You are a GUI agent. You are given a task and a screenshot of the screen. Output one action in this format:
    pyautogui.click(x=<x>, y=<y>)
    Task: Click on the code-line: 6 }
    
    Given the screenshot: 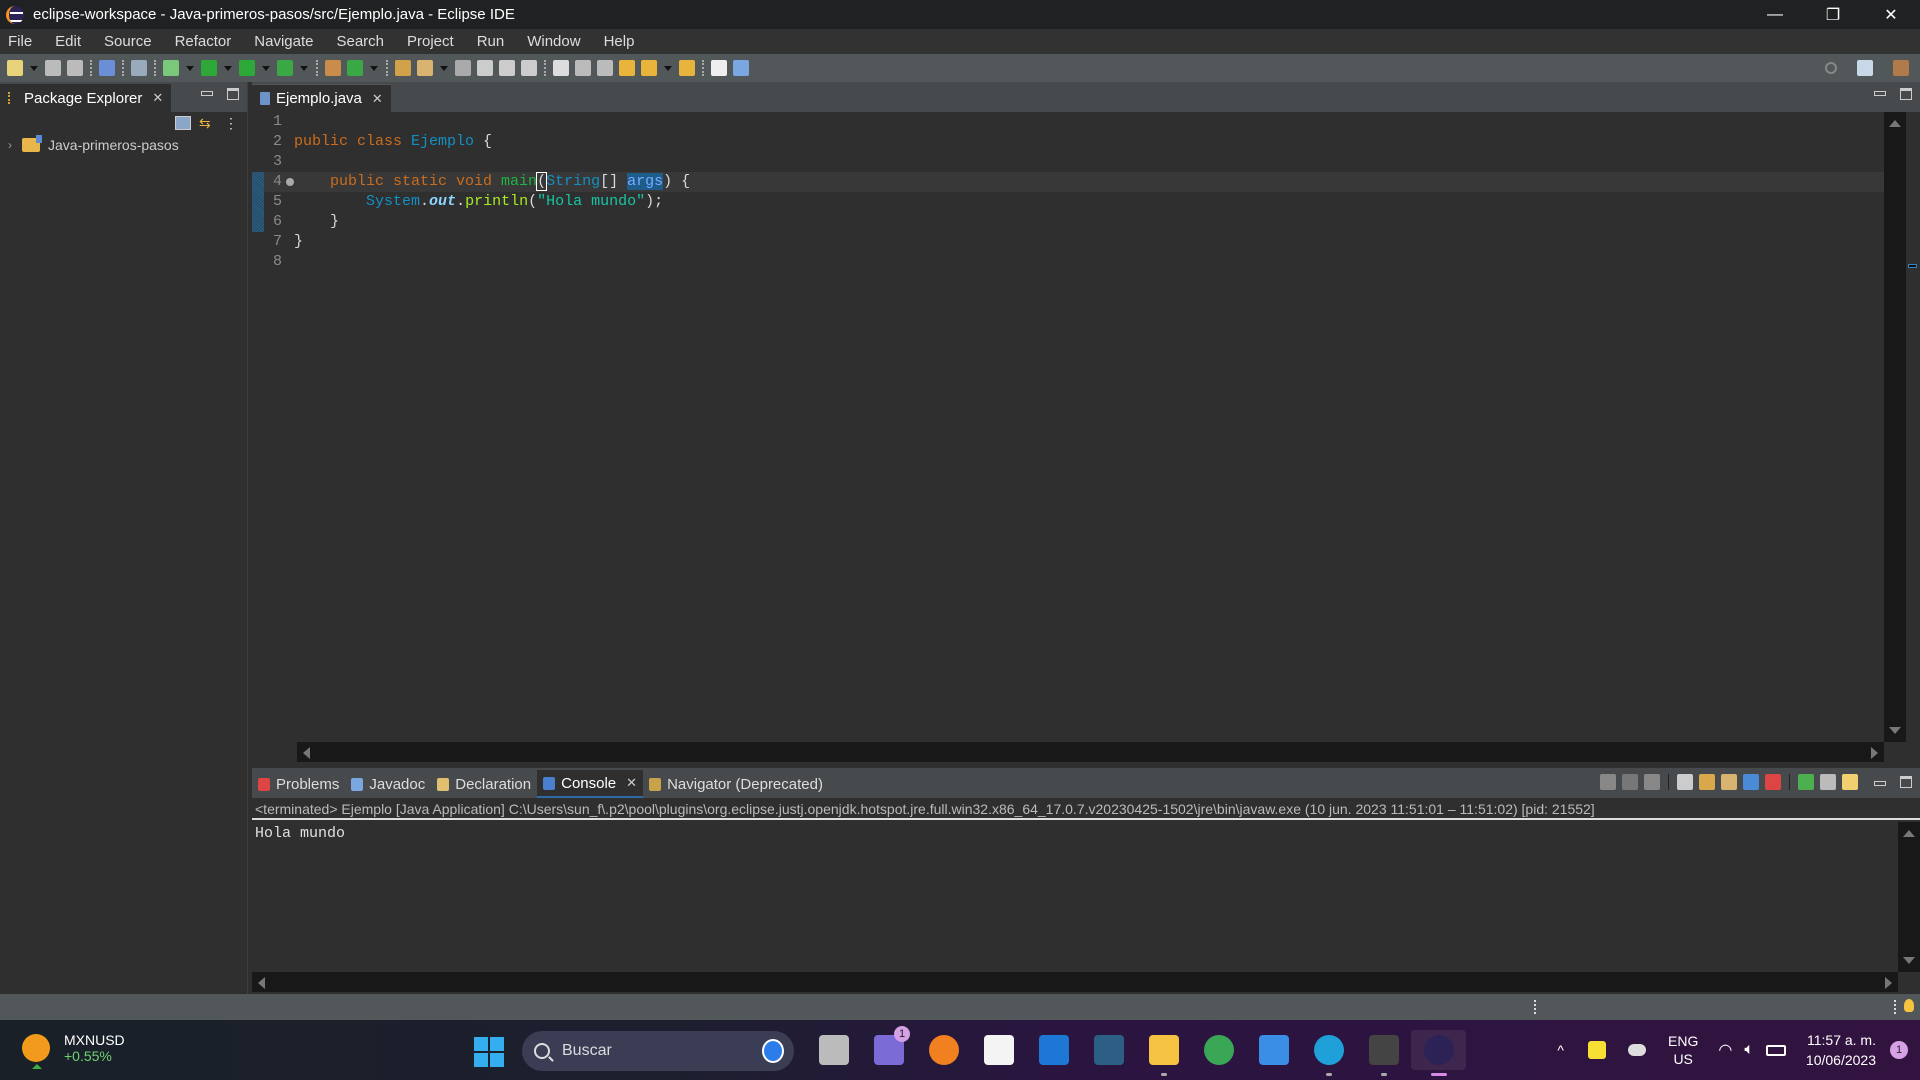 What is the action you would take?
    pyautogui.click(x=1068, y=222)
    